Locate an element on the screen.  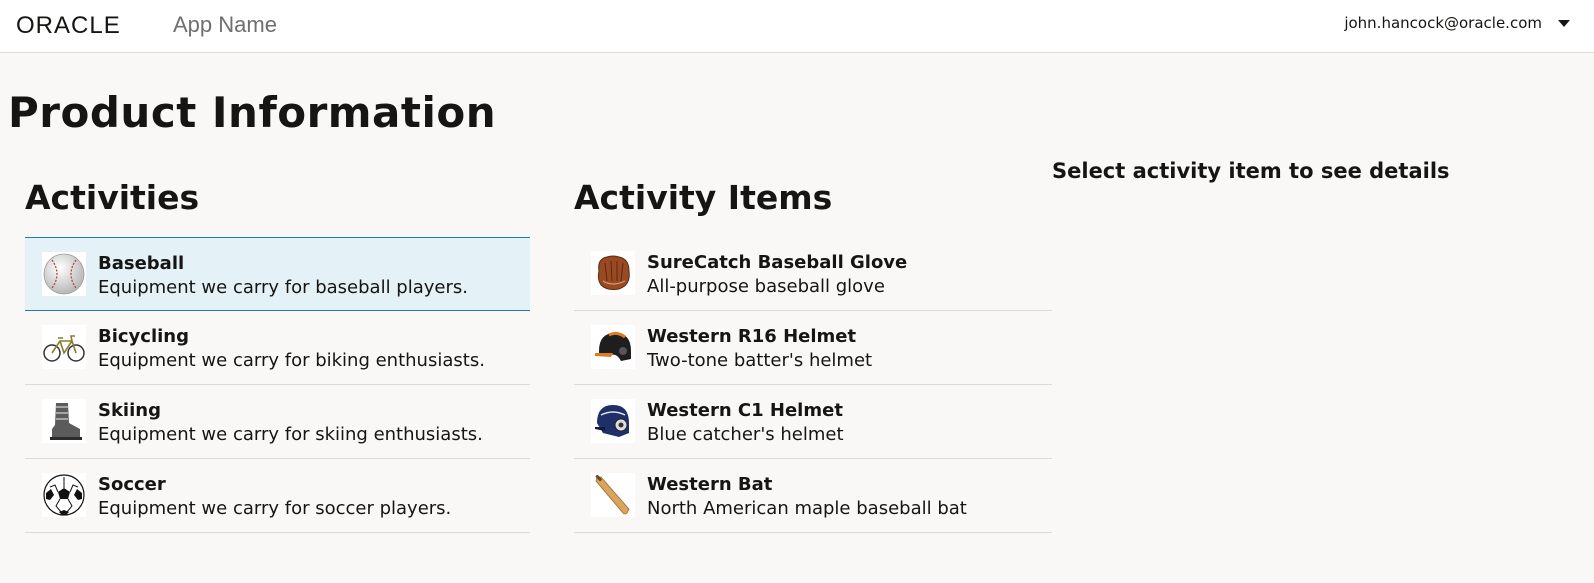
activity-name: Baseball is located at coordinates (141, 263).